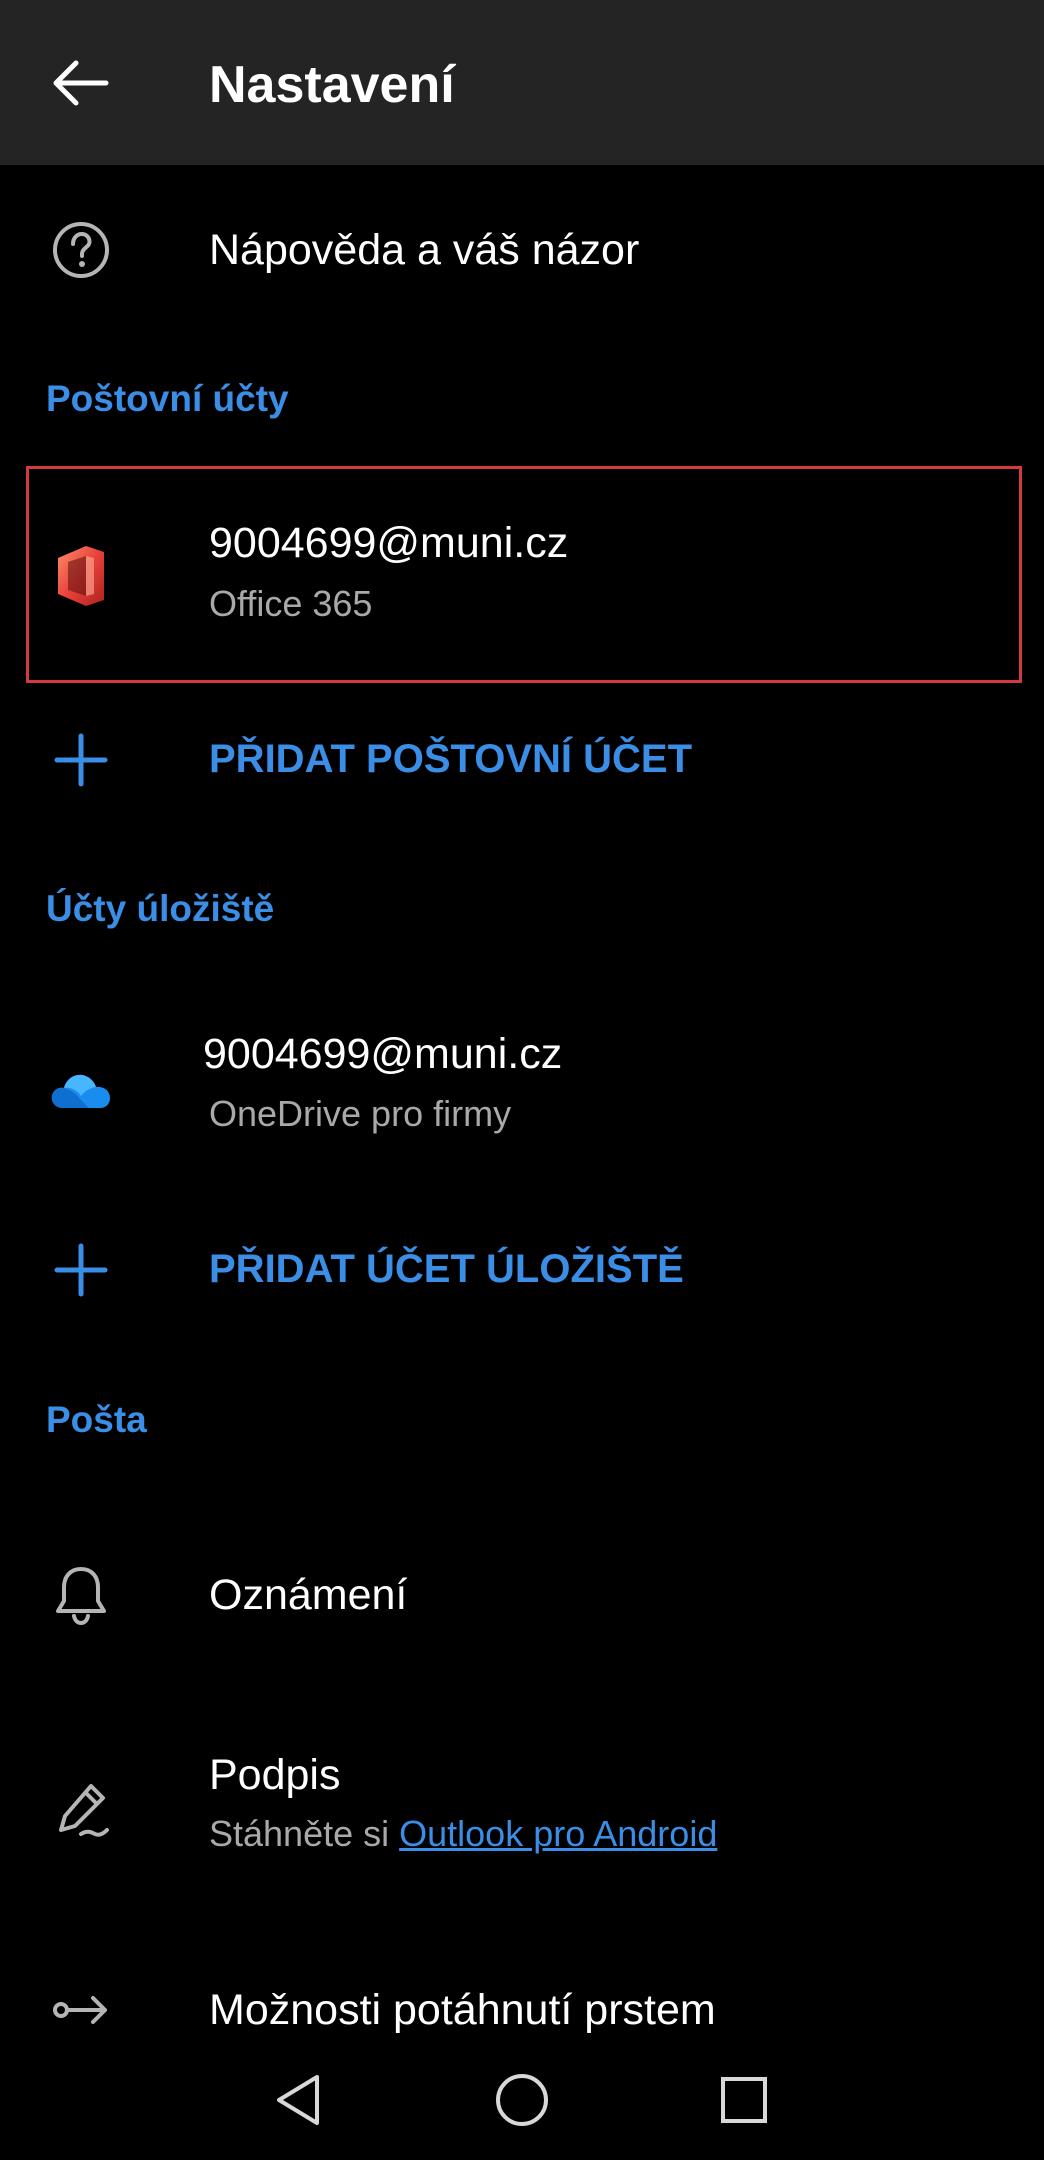 The height and width of the screenshot is (2160, 1044). Describe the element at coordinates (298, 2100) in the screenshot. I see `nav-back-triangle-icon` at that location.